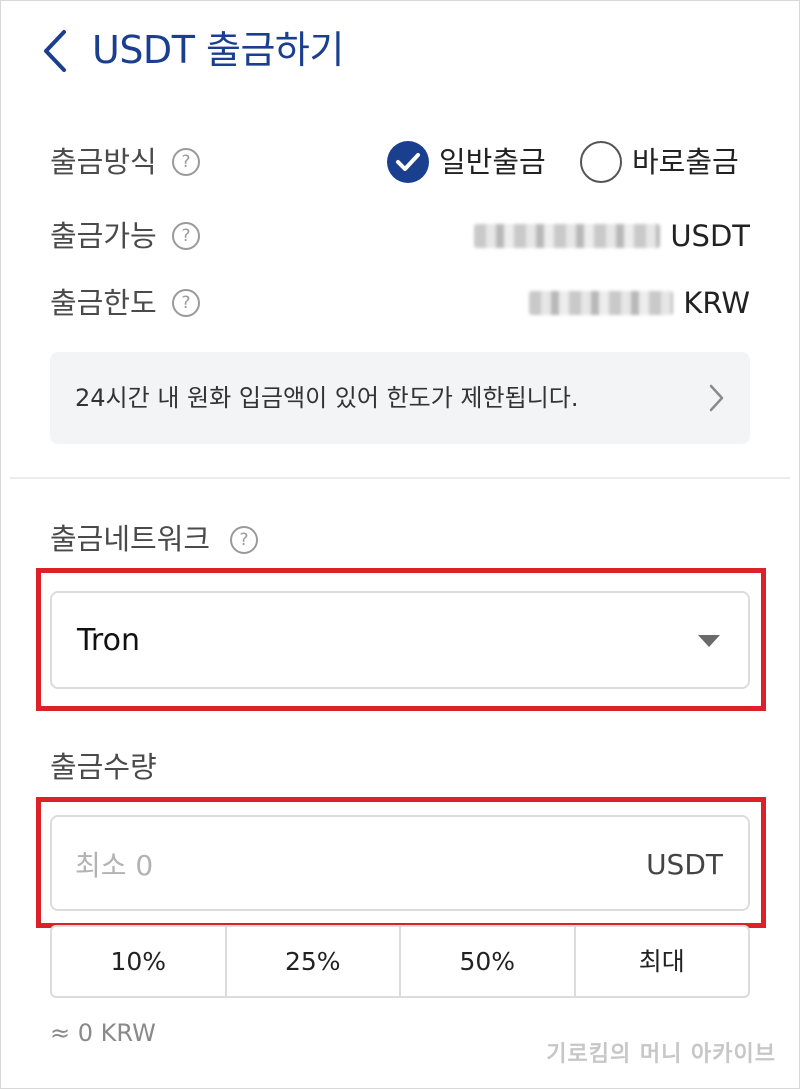 This screenshot has width=800, height=1089. I want to click on caret-down-icon, so click(709, 641).